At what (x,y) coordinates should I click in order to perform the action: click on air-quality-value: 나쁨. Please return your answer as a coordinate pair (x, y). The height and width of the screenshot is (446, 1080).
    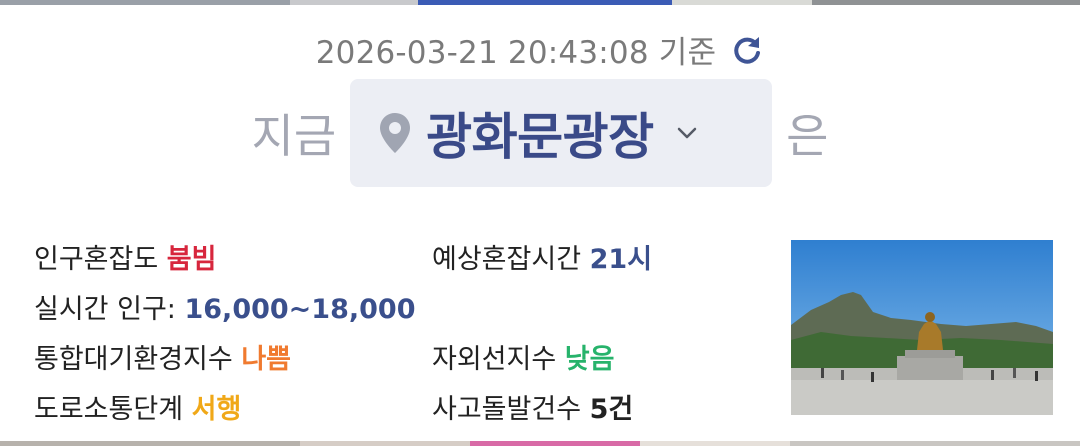
    Looking at the image, I should click on (266, 359).